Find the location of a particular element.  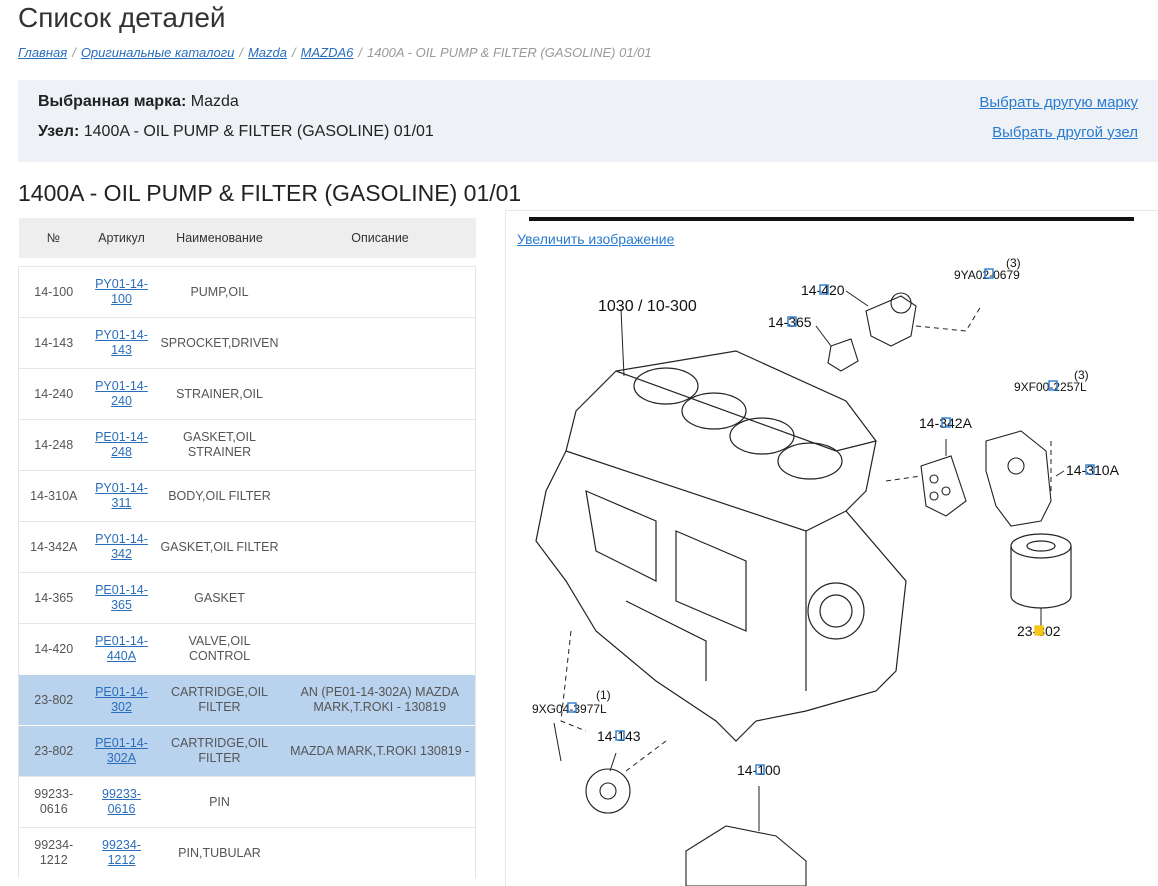

table-row: 14-143 PY01-14-143 SPROCKET,DRIVEN is located at coordinates (247, 343).